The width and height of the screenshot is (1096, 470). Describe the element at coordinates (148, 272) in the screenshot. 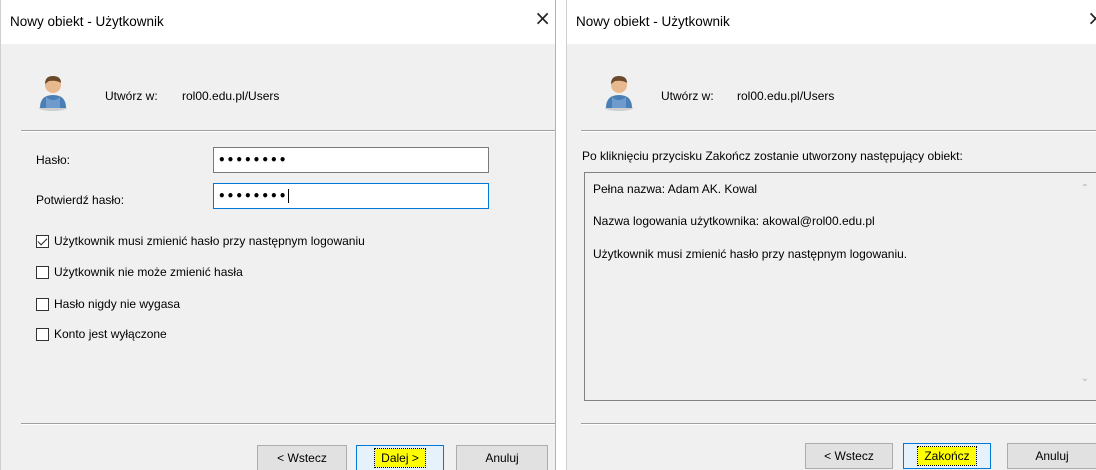

I see `checkbox-label: Użytkownik nie może zmienić hasła` at that location.